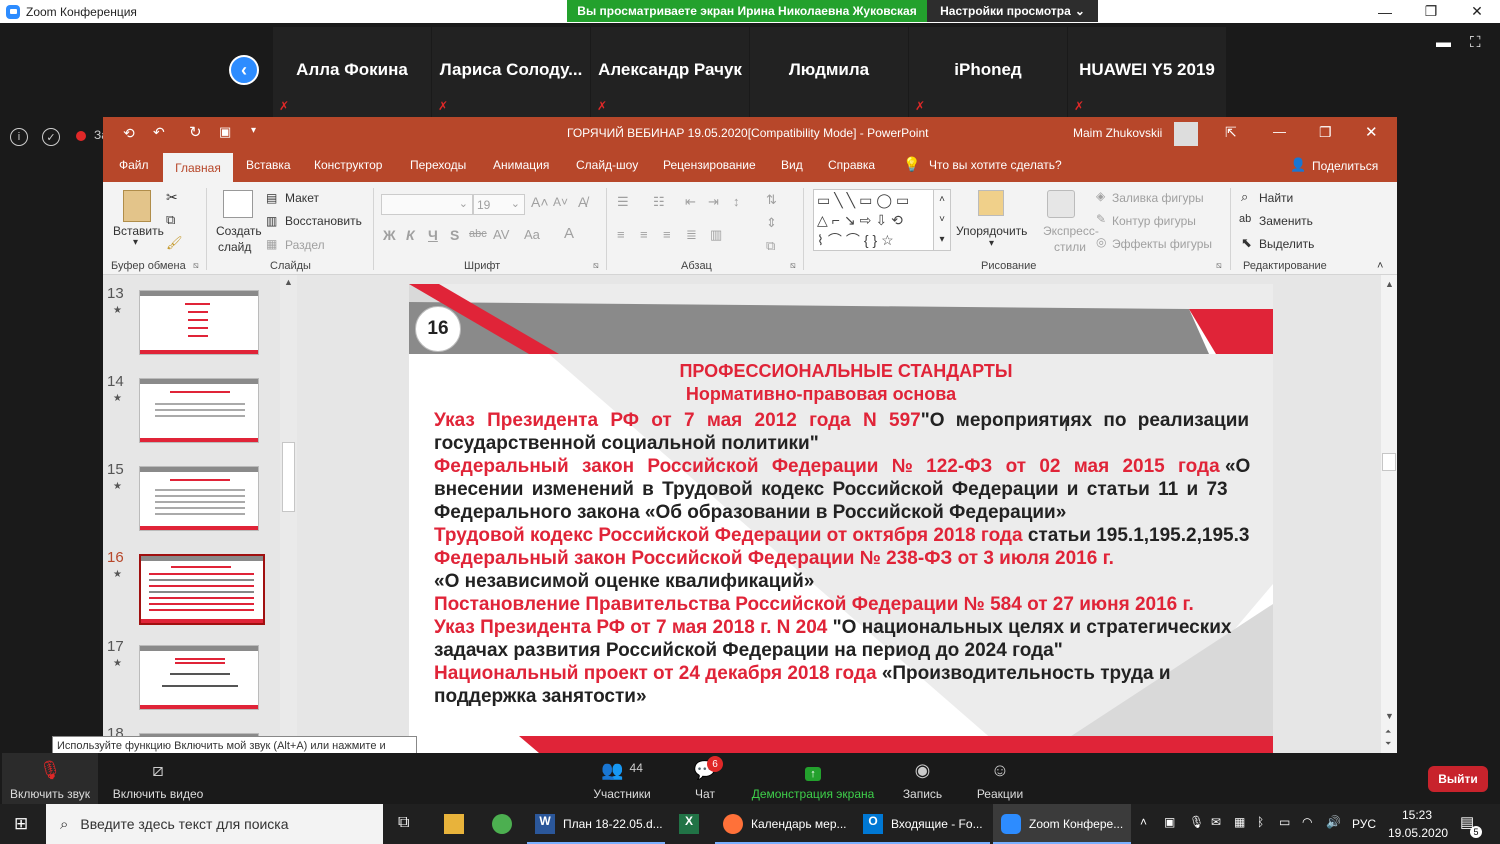 The image size is (1500, 844). I want to click on replace-button: Заменить, so click(1286, 221).